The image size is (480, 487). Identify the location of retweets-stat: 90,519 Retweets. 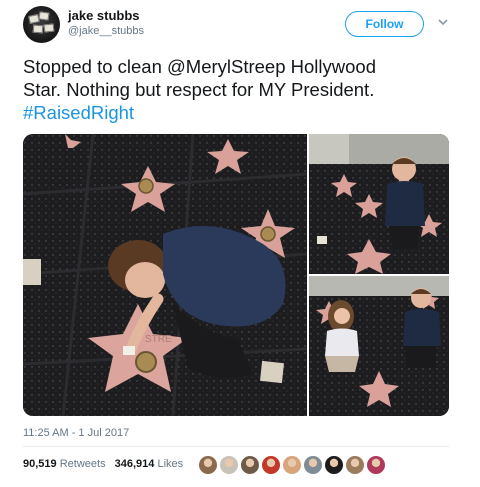
(64, 464).